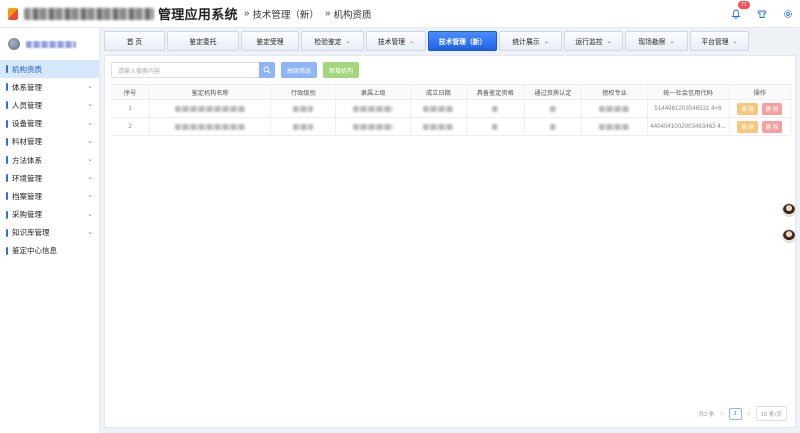 The height and width of the screenshot is (433, 800). I want to click on breadcrumb-item: 技术管理（新）, so click(285, 14).